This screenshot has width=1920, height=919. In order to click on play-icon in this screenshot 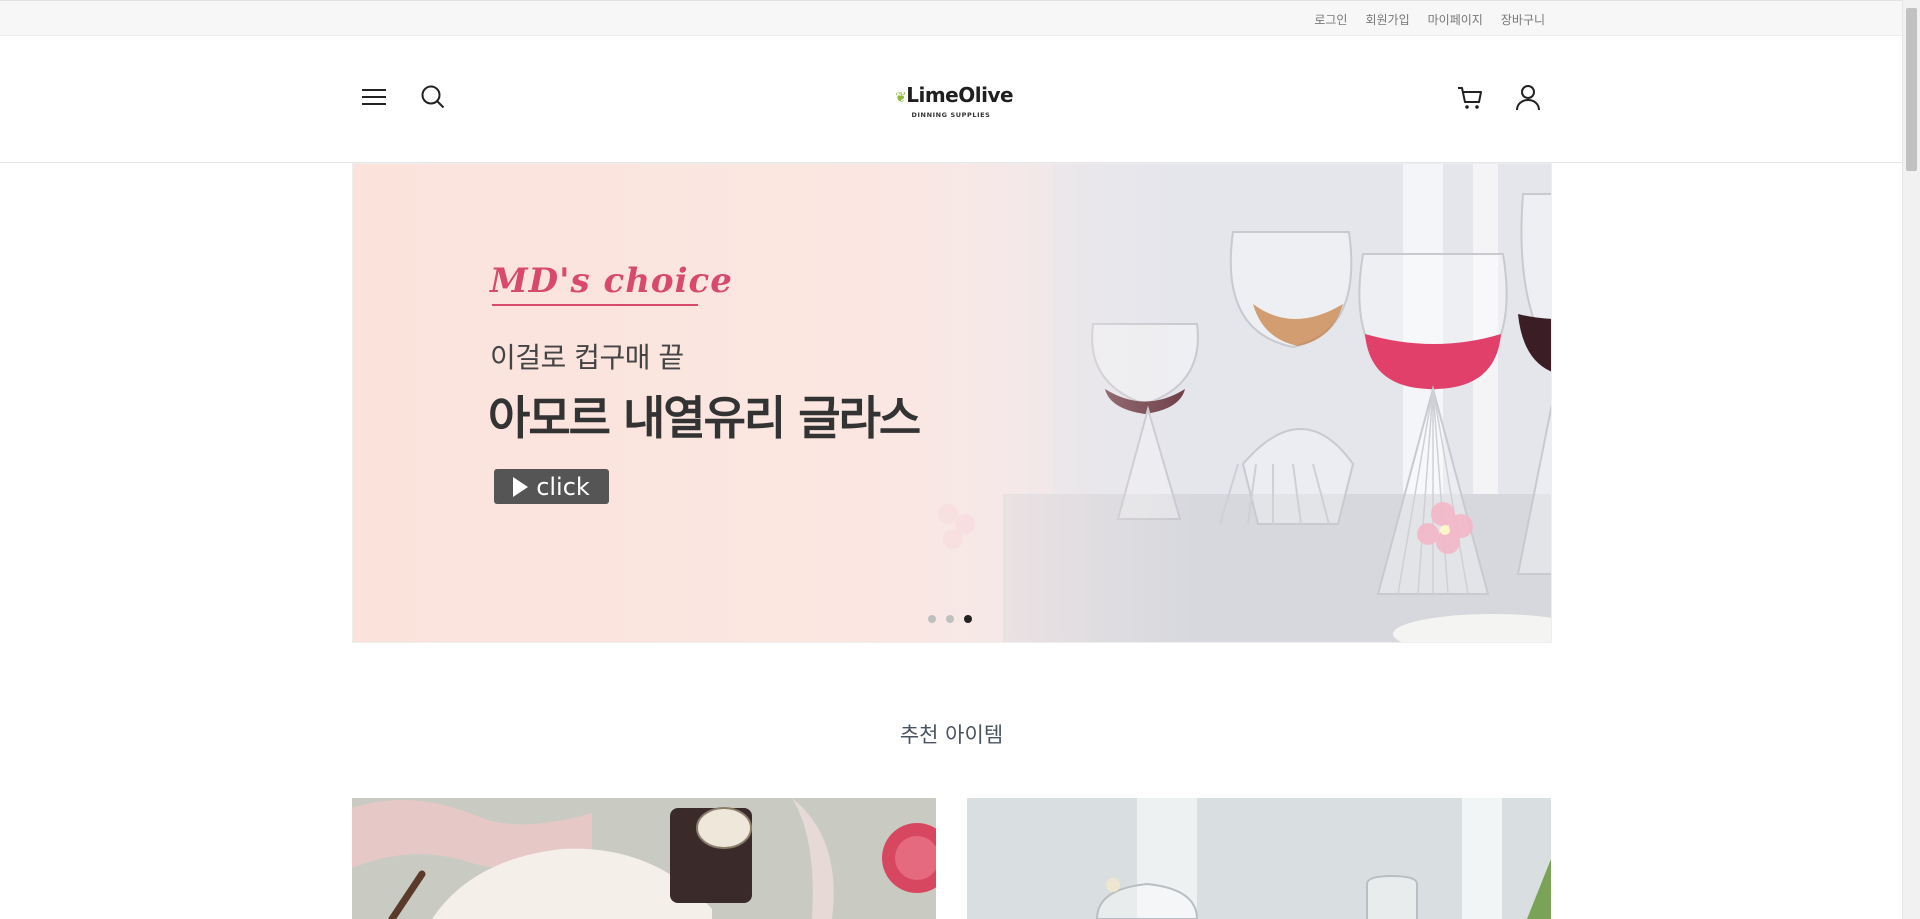, I will do `click(521, 486)`.